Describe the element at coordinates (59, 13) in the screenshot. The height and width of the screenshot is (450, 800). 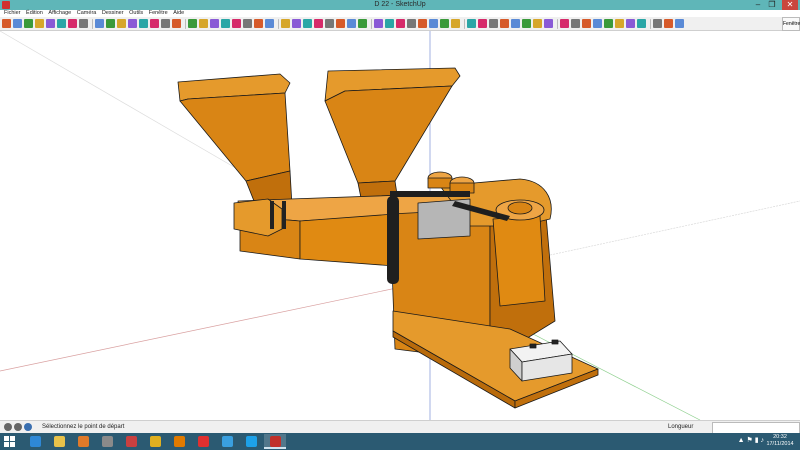
I see `menu-view: Affichage` at that location.